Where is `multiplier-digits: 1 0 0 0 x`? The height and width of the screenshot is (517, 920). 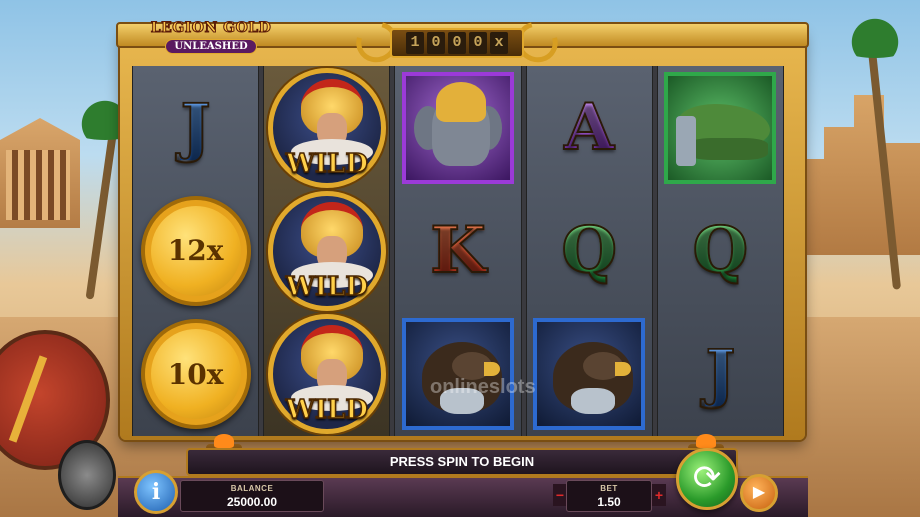
multiplier-digits: 1 0 0 0 x is located at coordinates (457, 43).